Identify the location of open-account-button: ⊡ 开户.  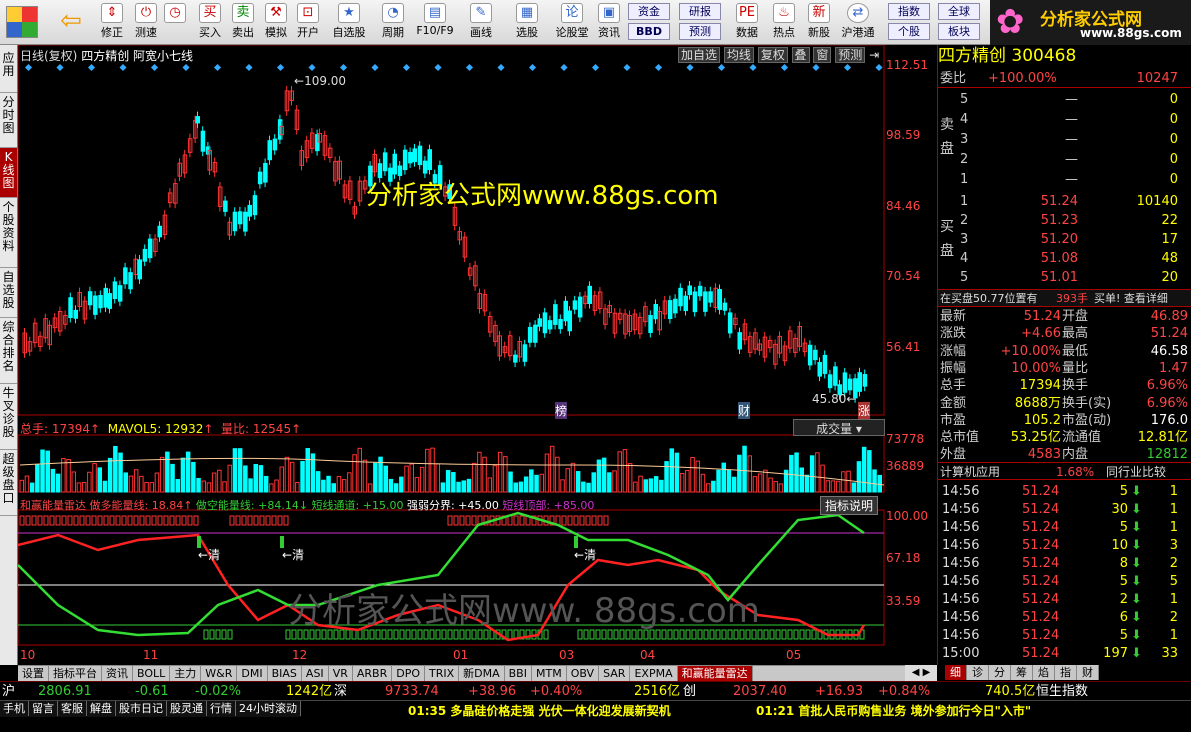
(308, 22).